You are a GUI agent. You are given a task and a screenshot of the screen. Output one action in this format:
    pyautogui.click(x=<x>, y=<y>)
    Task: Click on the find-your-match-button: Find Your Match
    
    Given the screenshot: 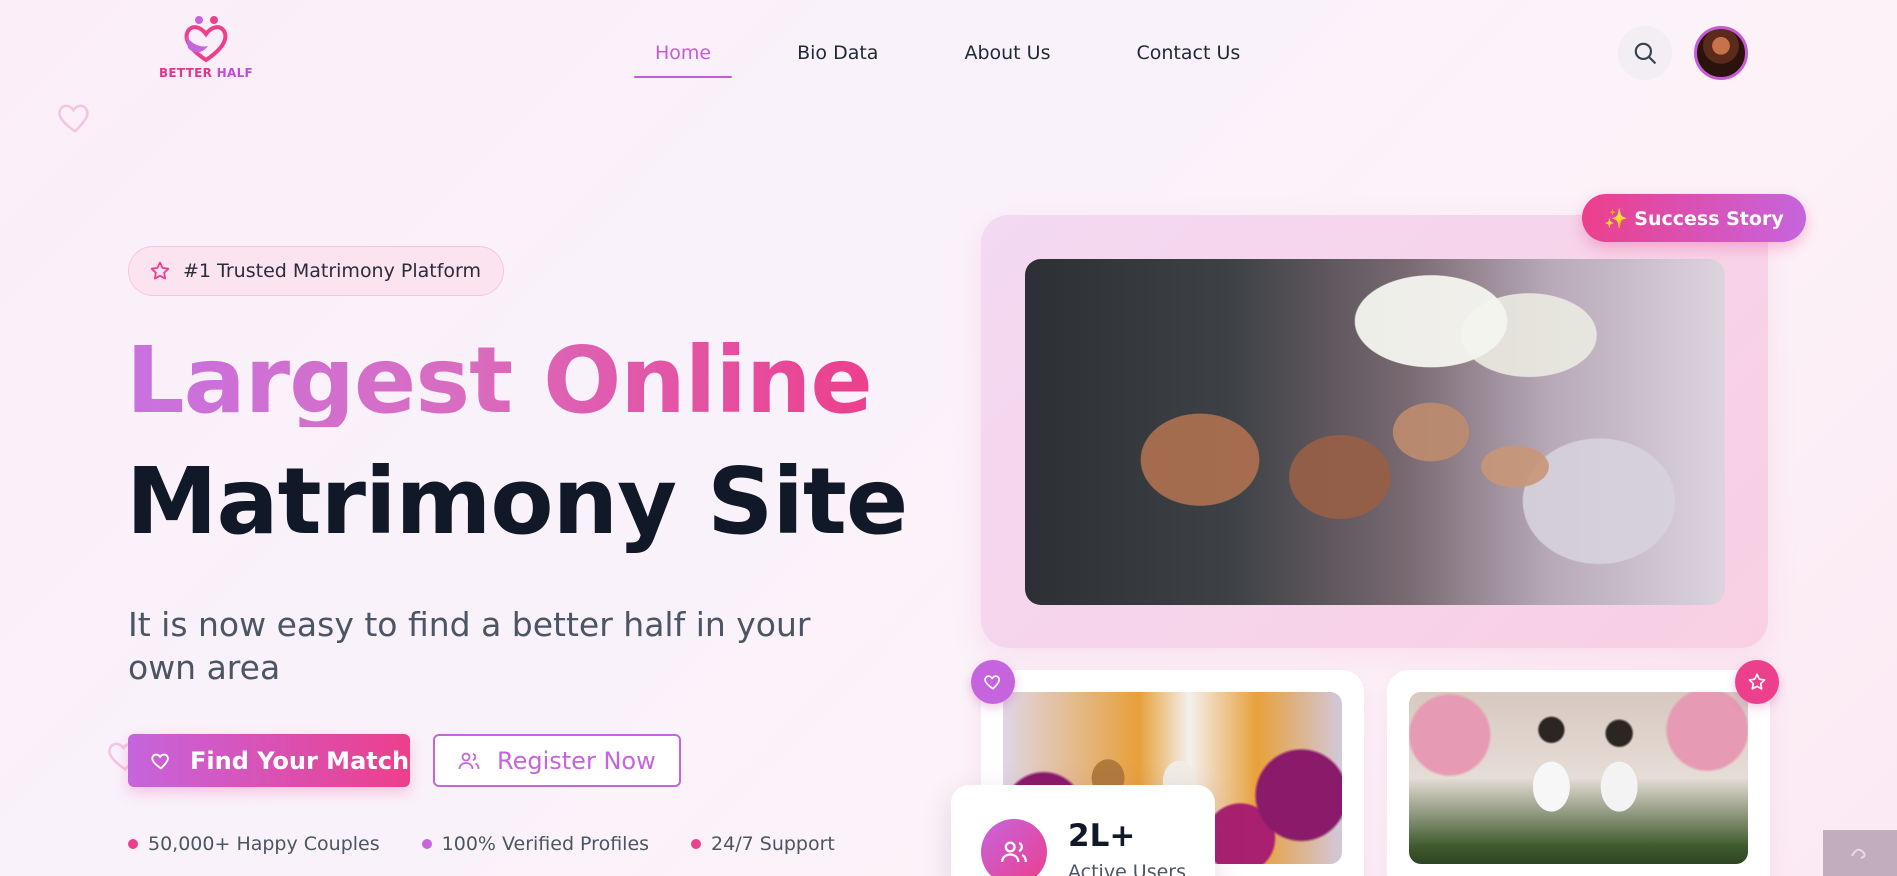 What is the action you would take?
    pyautogui.click(x=269, y=760)
    